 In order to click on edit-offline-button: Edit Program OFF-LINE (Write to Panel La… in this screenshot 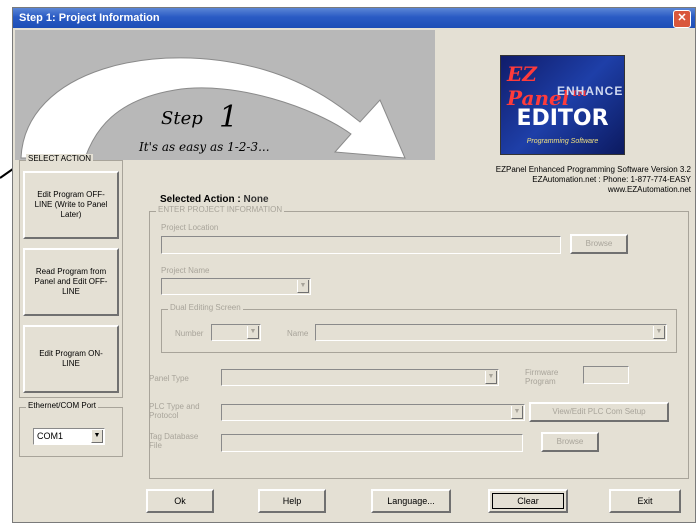, I will do `click(71, 205)`.